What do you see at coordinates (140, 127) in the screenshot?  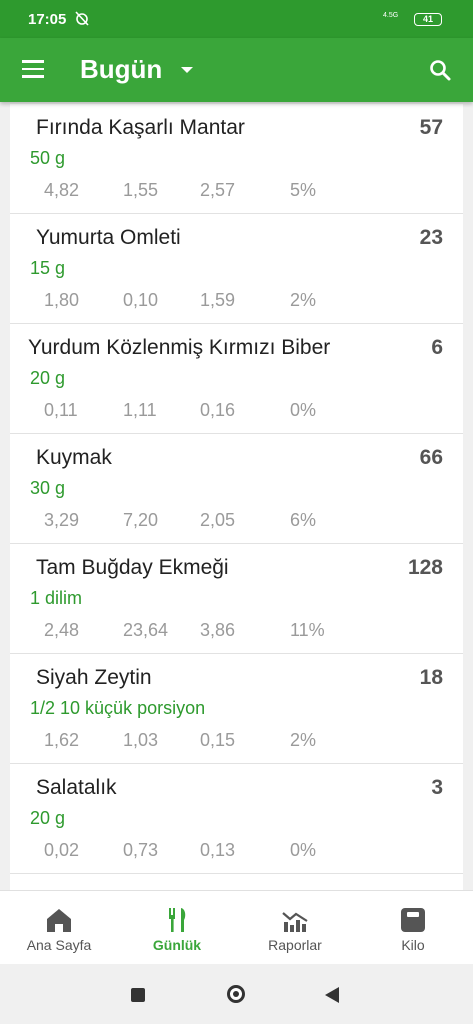 I see `food-name: Fırında Kaşarlı Mantar` at bounding box center [140, 127].